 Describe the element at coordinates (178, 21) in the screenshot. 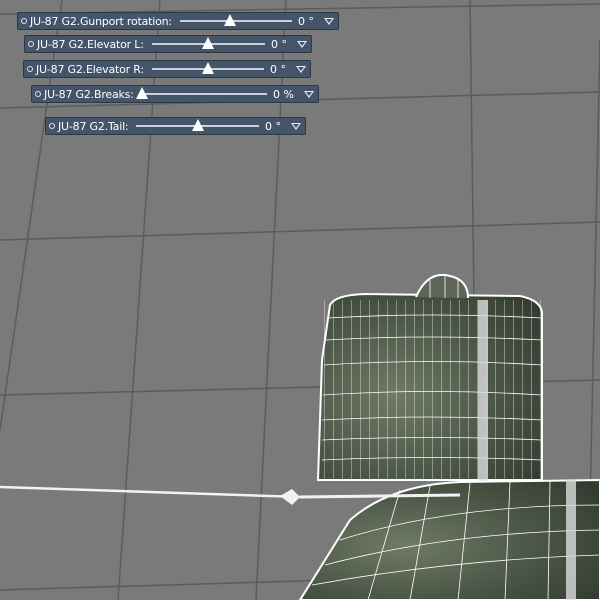

I see `slider-gunport-rotation: JU-87 G2.Gunport rotation: 0 °` at that location.